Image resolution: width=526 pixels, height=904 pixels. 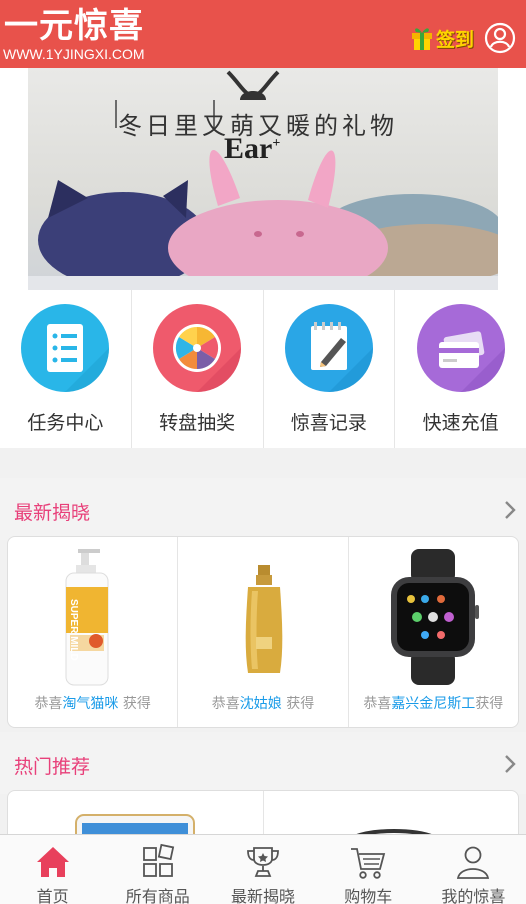 What do you see at coordinates (52, 895) in the screenshot?
I see `tab-label: 首页` at bounding box center [52, 895].